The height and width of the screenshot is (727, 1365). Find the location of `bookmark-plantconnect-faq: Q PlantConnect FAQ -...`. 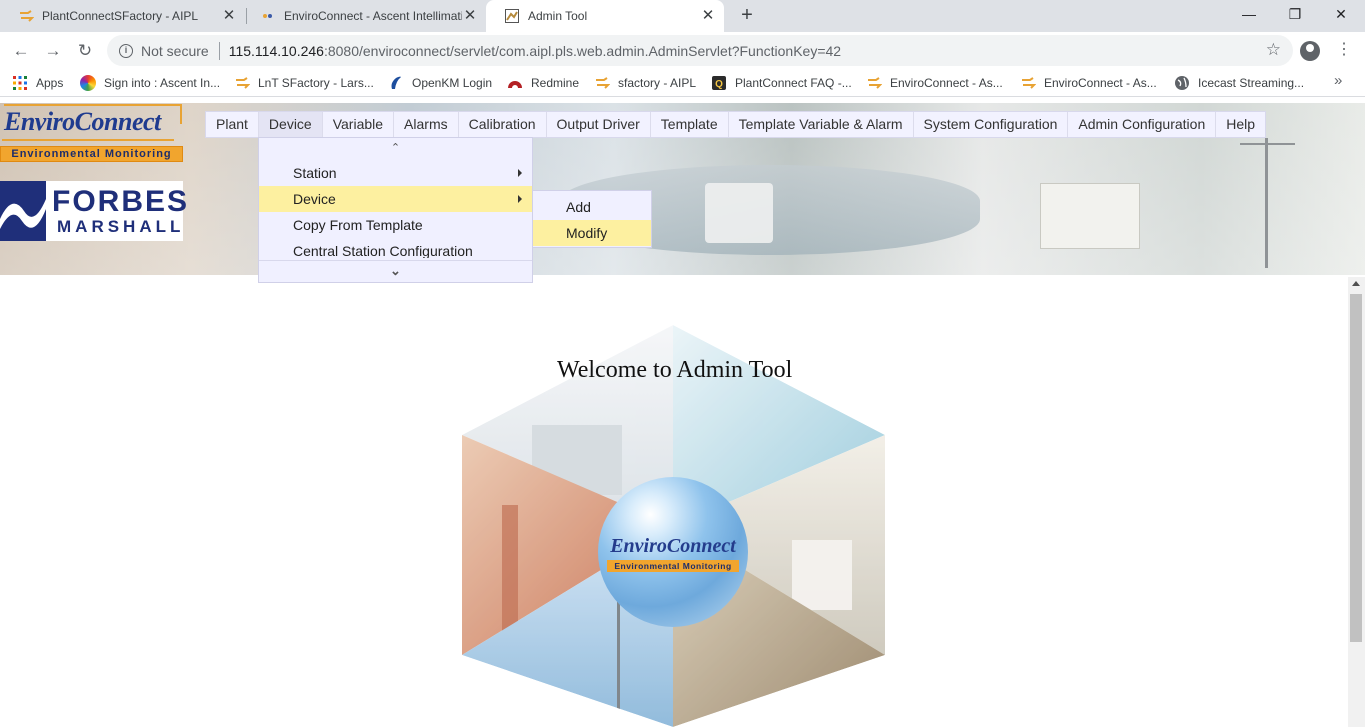

bookmark-plantconnect-faq: Q PlantConnect FAQ -... is located at coordinates (781, 83).